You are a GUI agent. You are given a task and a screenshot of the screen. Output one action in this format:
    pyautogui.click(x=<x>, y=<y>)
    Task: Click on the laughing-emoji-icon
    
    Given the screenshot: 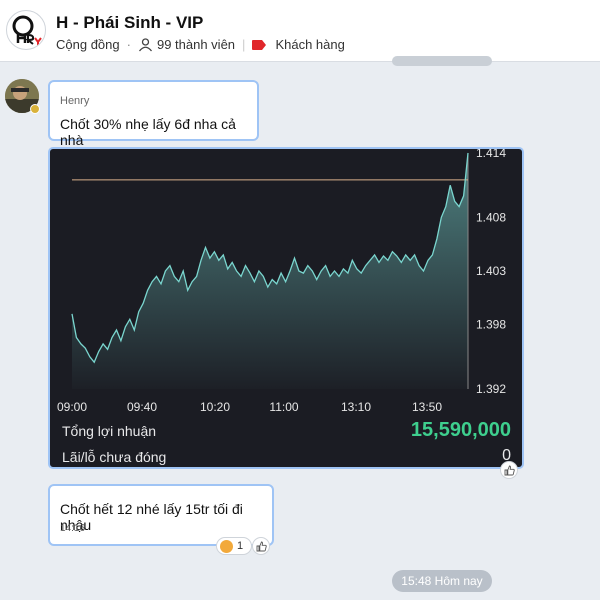 What is the action you would take?
    pyautogui.click(x=226, y=546)
    